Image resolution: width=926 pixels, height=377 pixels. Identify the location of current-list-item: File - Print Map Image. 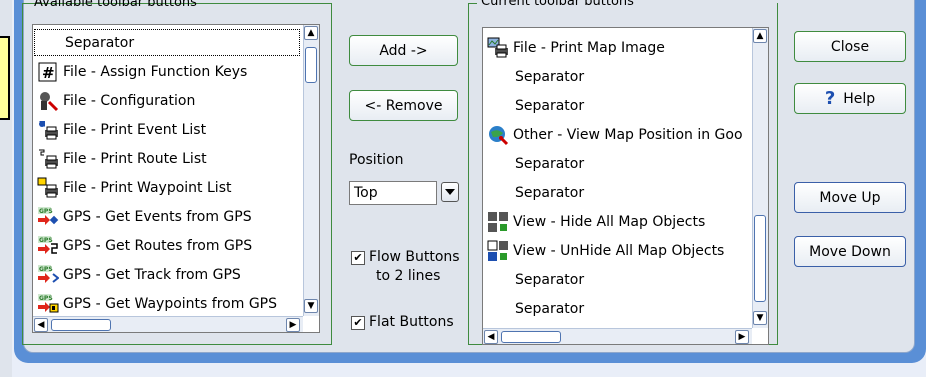
(617, 47).